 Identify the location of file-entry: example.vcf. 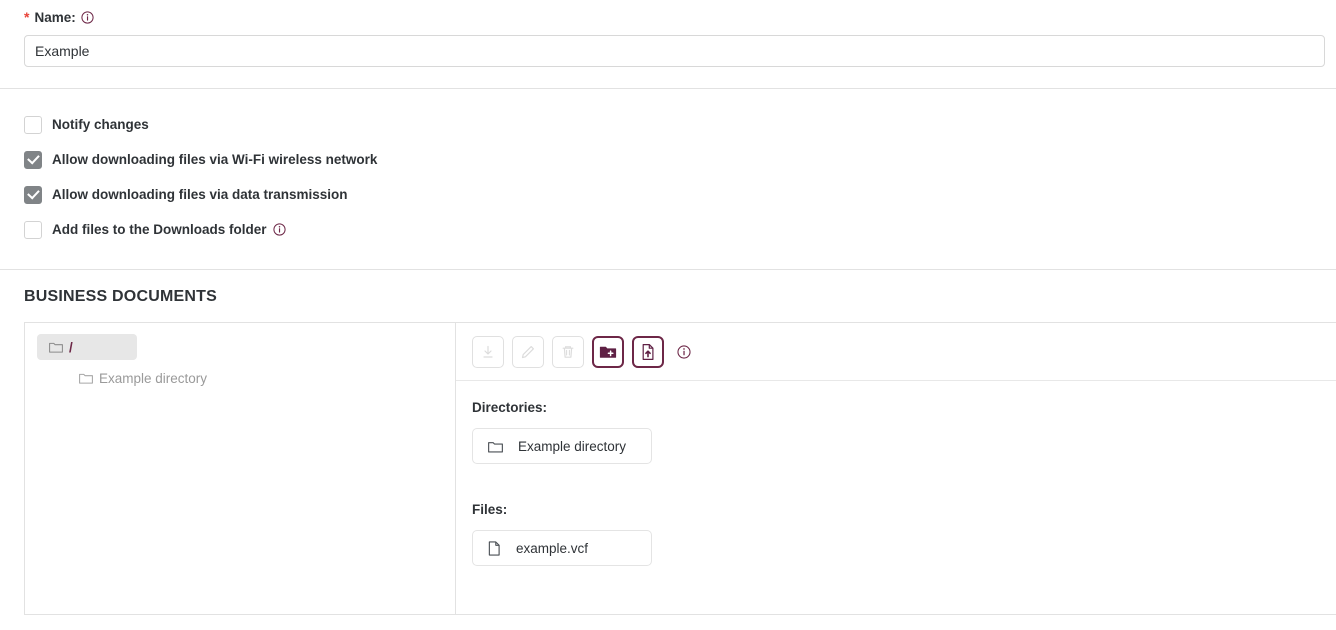
(562, 548).